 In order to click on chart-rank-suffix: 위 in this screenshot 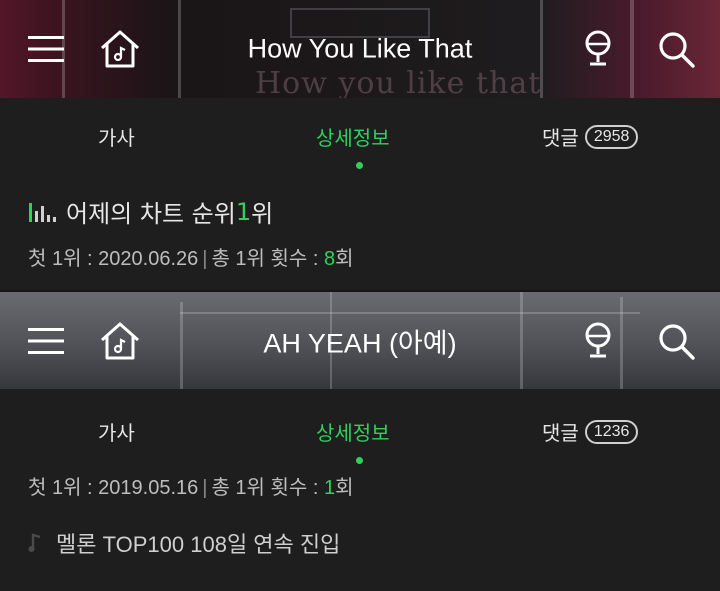, I will do `click(262, 214)`.